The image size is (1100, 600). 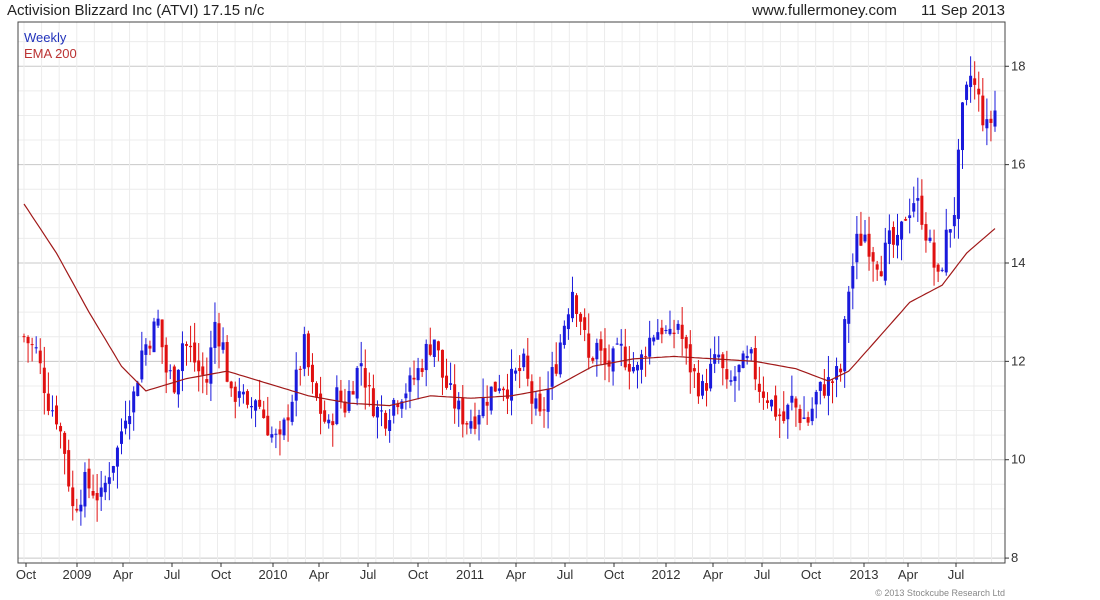 I want to click on x-tick-label: 2010, so click(x=273, y=574).